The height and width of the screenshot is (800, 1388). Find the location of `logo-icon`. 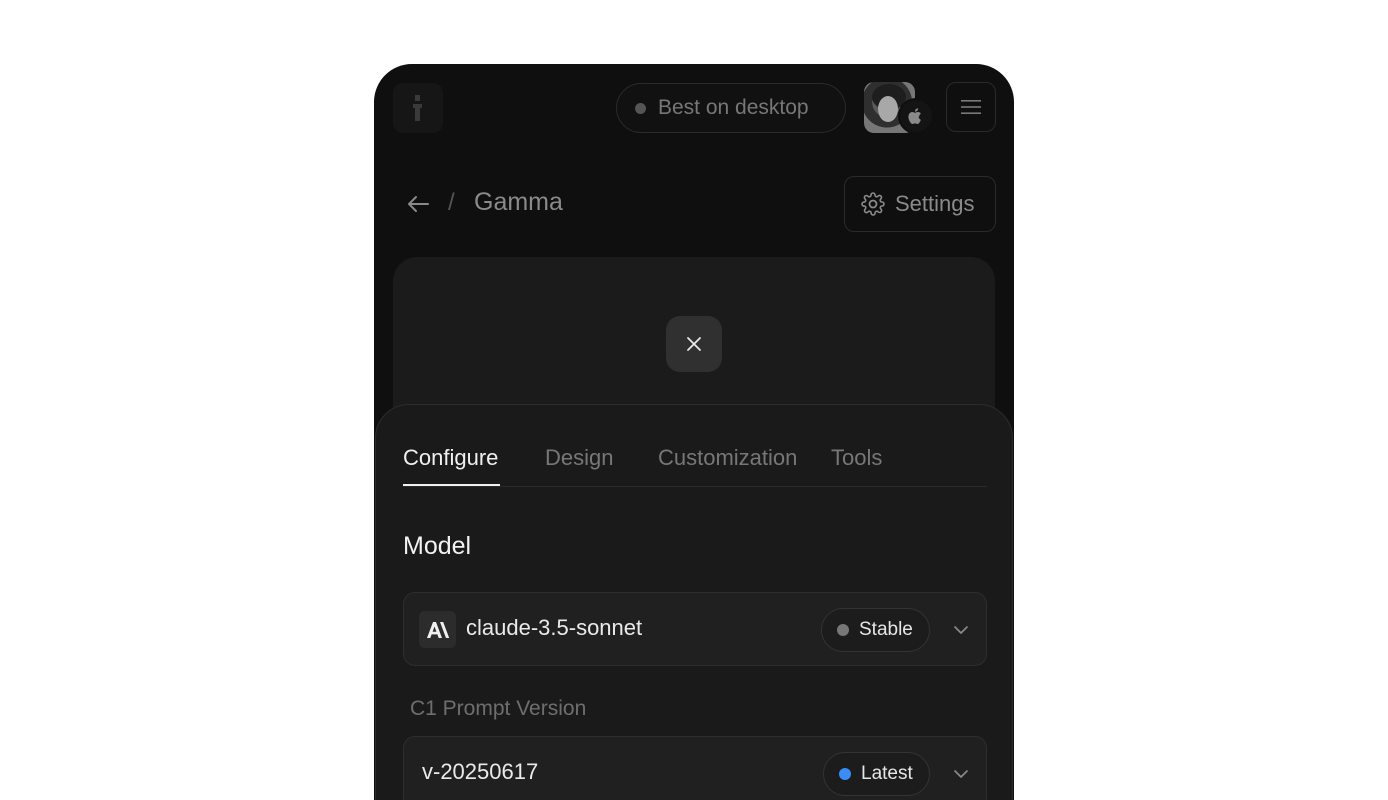

logo-icon is located at coordinates (417, 108).